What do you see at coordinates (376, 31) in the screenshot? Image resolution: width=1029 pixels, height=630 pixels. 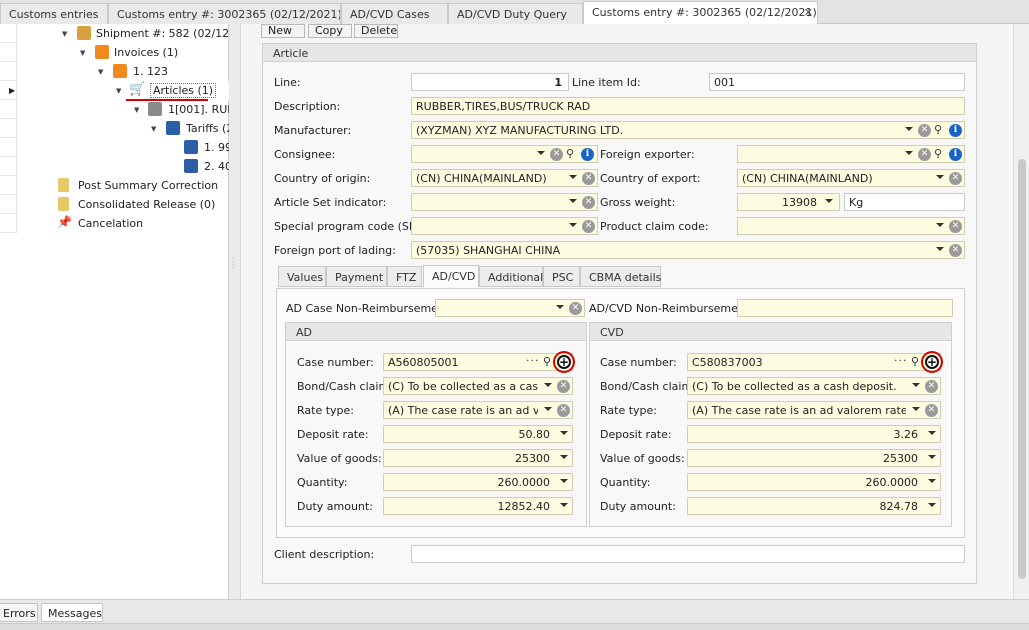 I see `delete-button: Delete` at bounding box center [376, 31].